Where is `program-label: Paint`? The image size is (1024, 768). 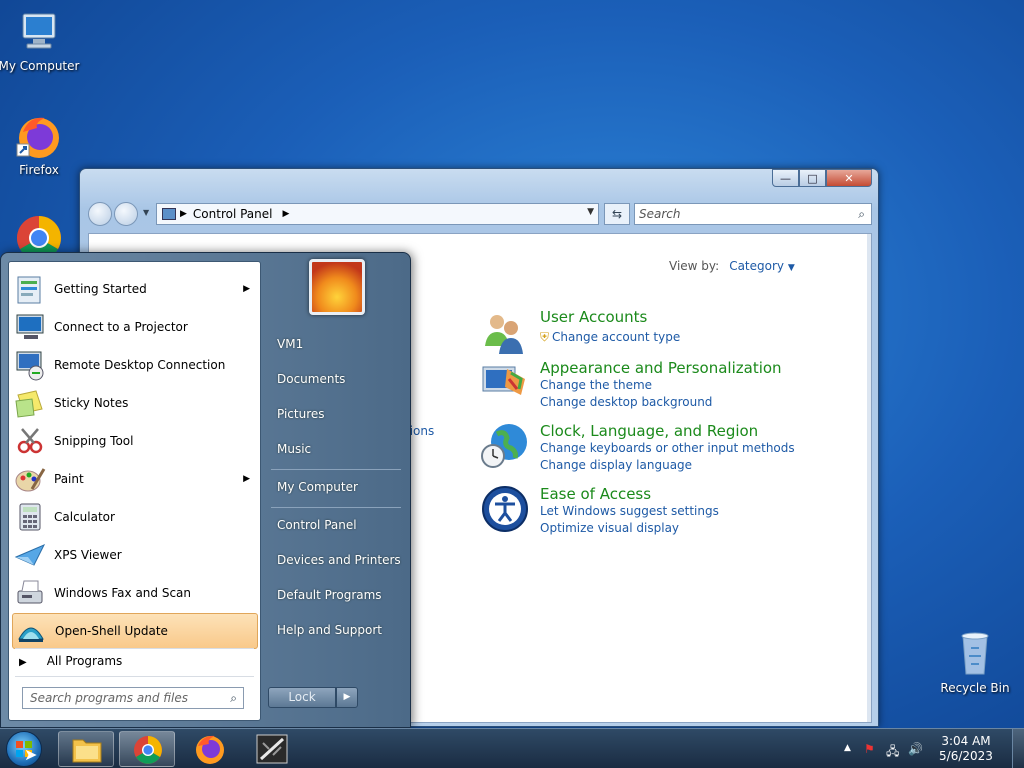 program-label: Paint is located at coordinates (69, 479).